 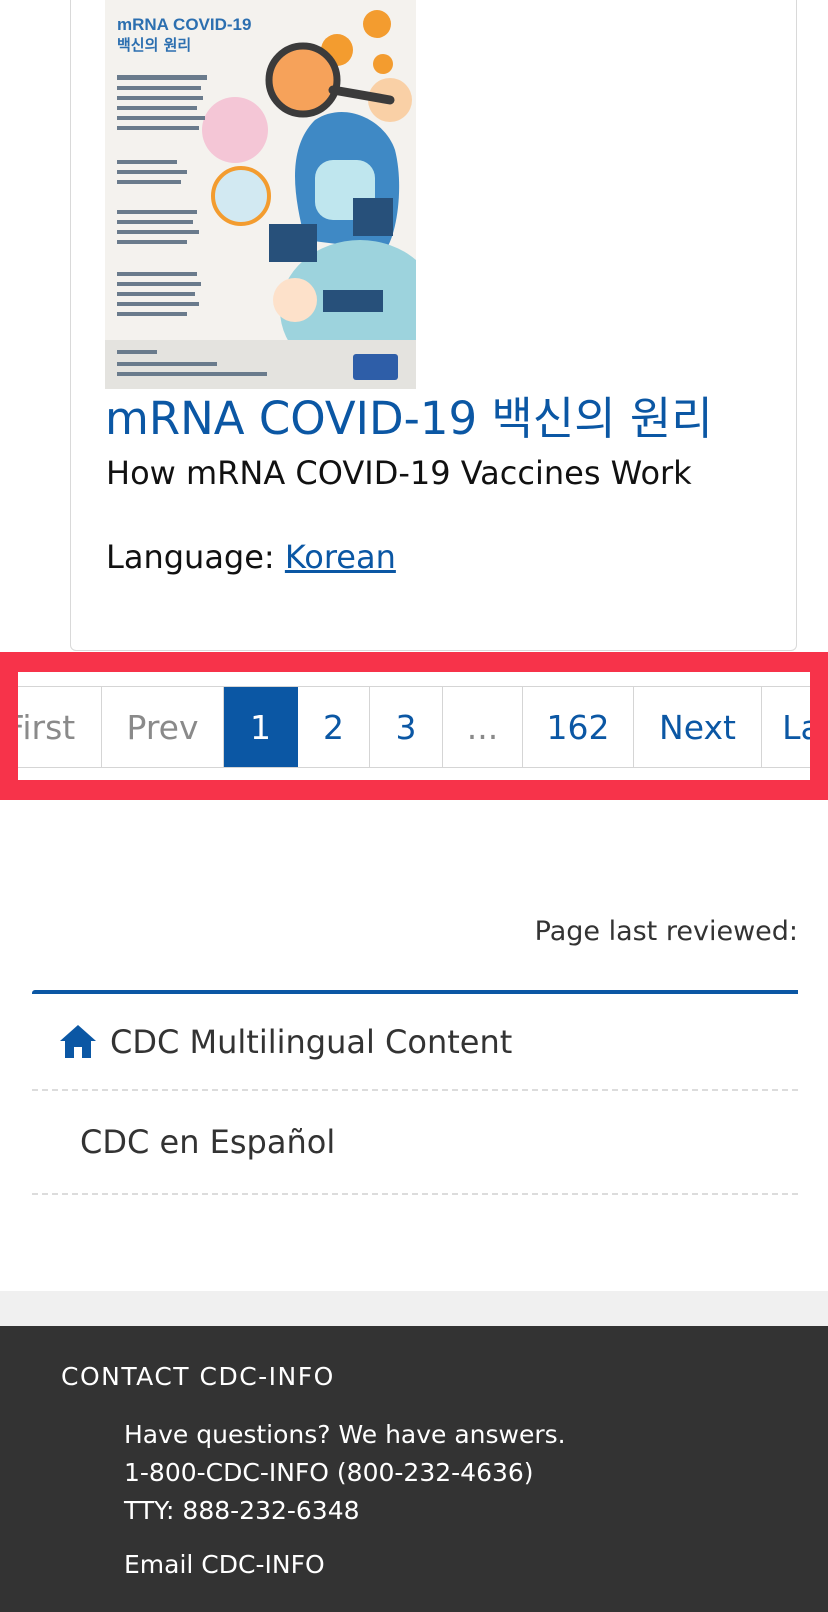 What do you see at coordinates (414, 1308) in the screenshot?
I see `footer-divider` at bounding box center [414, 1308].